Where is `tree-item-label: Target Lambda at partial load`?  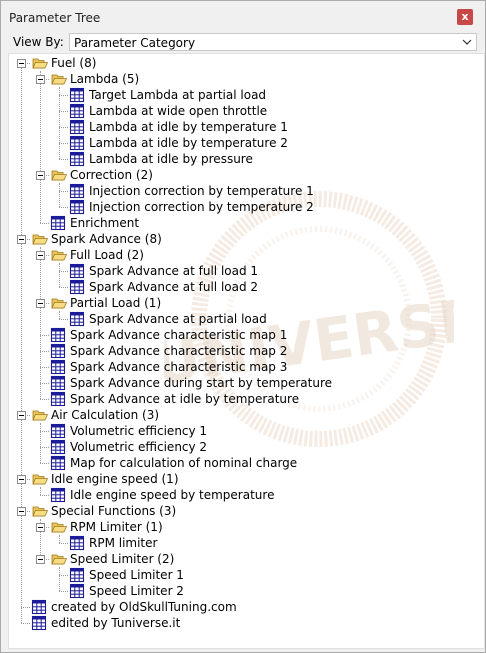 tree-item-label: Target Lambda at partial load is located at coordinates (178, 95).